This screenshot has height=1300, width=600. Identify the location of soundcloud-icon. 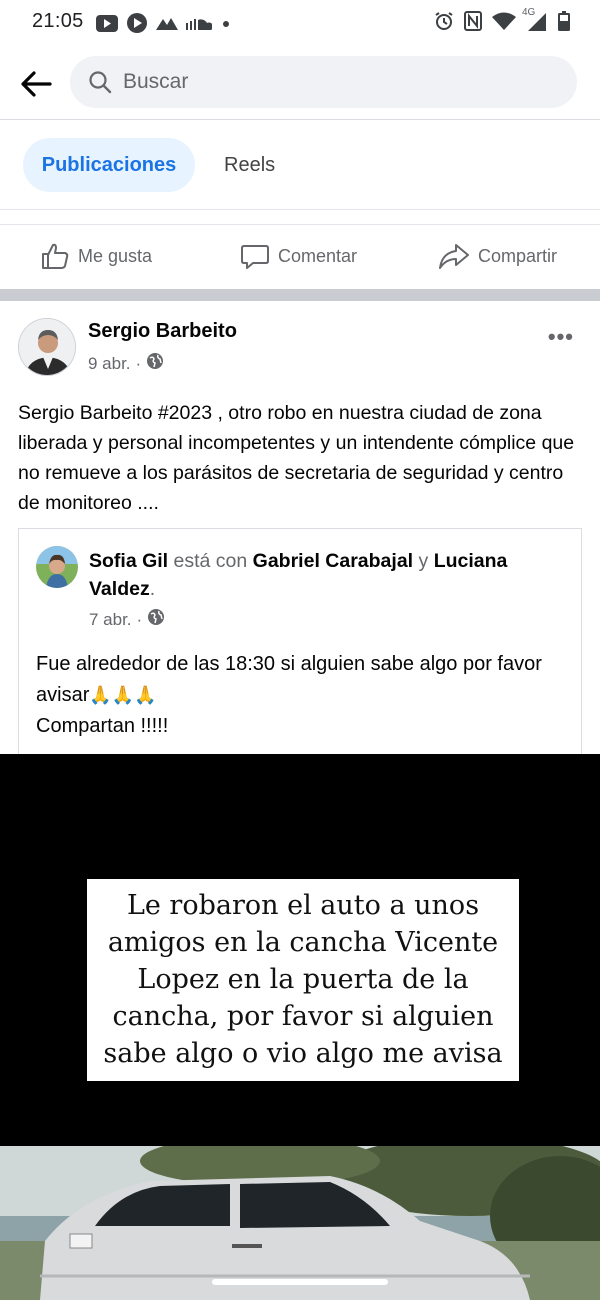
(200, 25).